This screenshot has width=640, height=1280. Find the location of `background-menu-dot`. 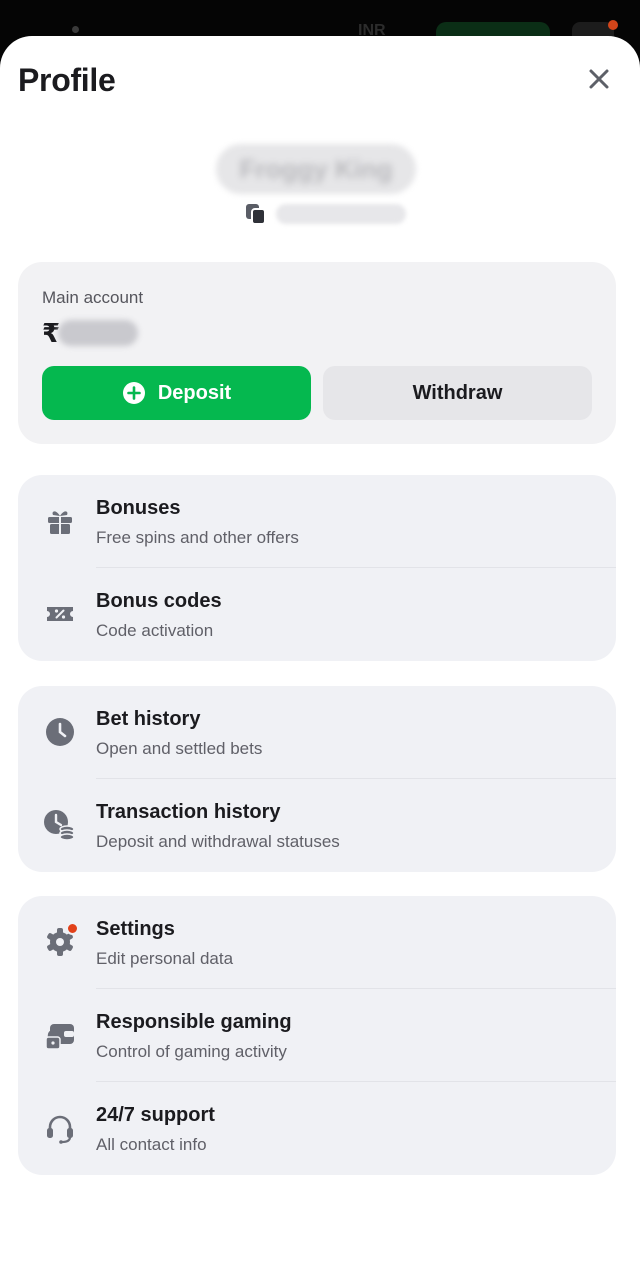

background-menu-dot is located at coordinates (75, 29).